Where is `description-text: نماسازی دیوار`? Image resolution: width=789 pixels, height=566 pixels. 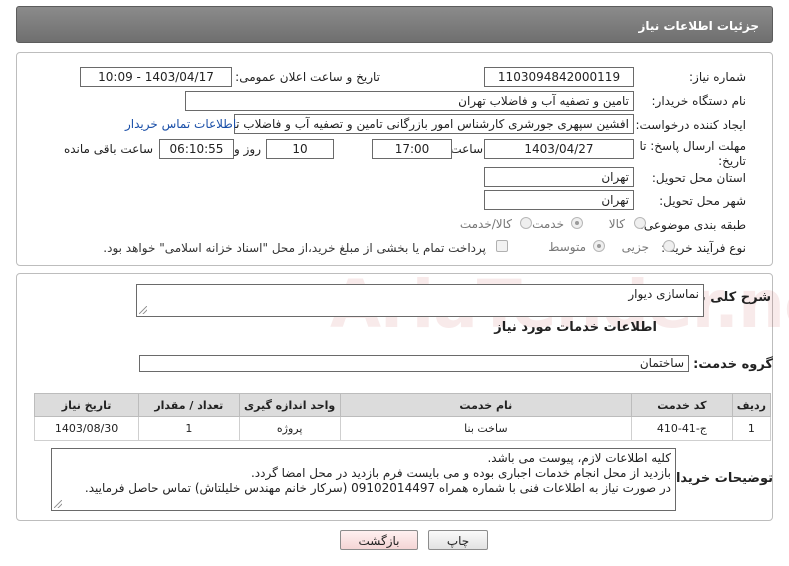 description-text: نماسازی دیوار is located at coordinates (663, 294).